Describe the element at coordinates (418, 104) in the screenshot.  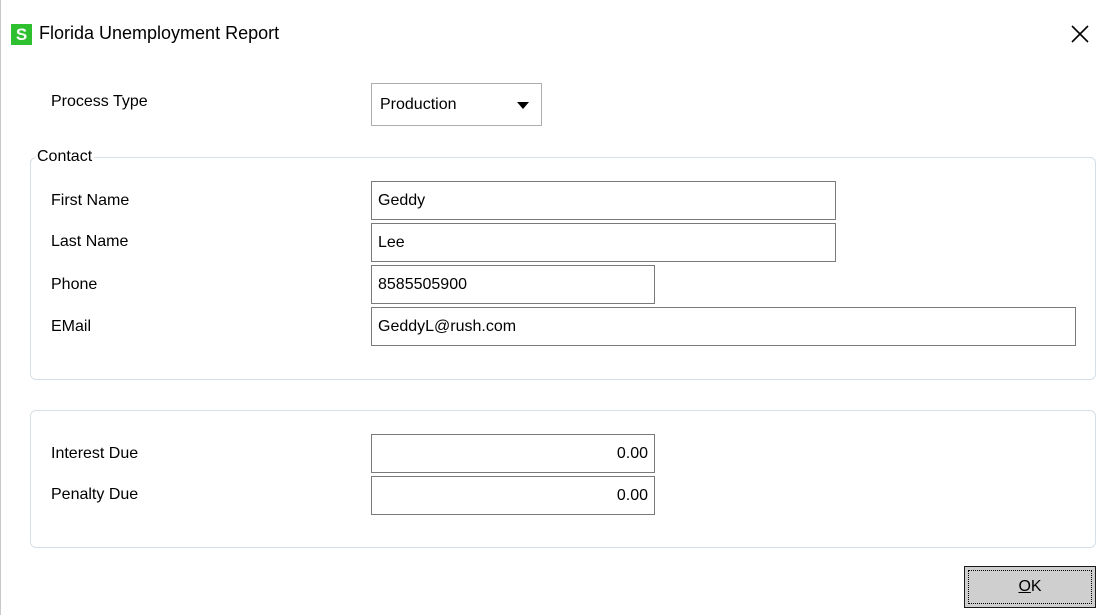
I see `process-type-value: Production` at that location.